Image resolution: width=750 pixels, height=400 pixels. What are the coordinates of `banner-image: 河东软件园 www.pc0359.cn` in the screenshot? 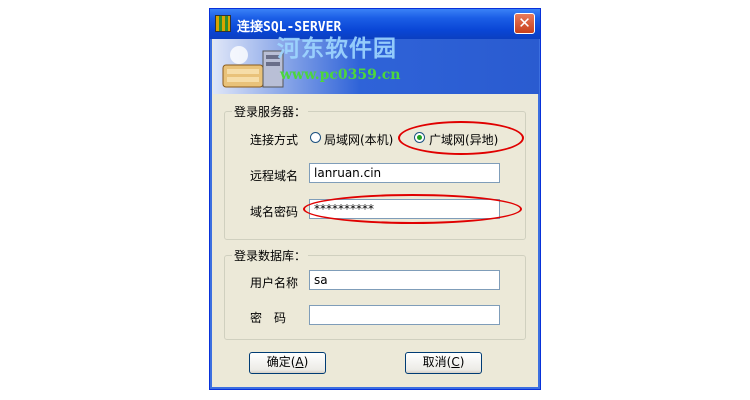 It's located at (376, 65).